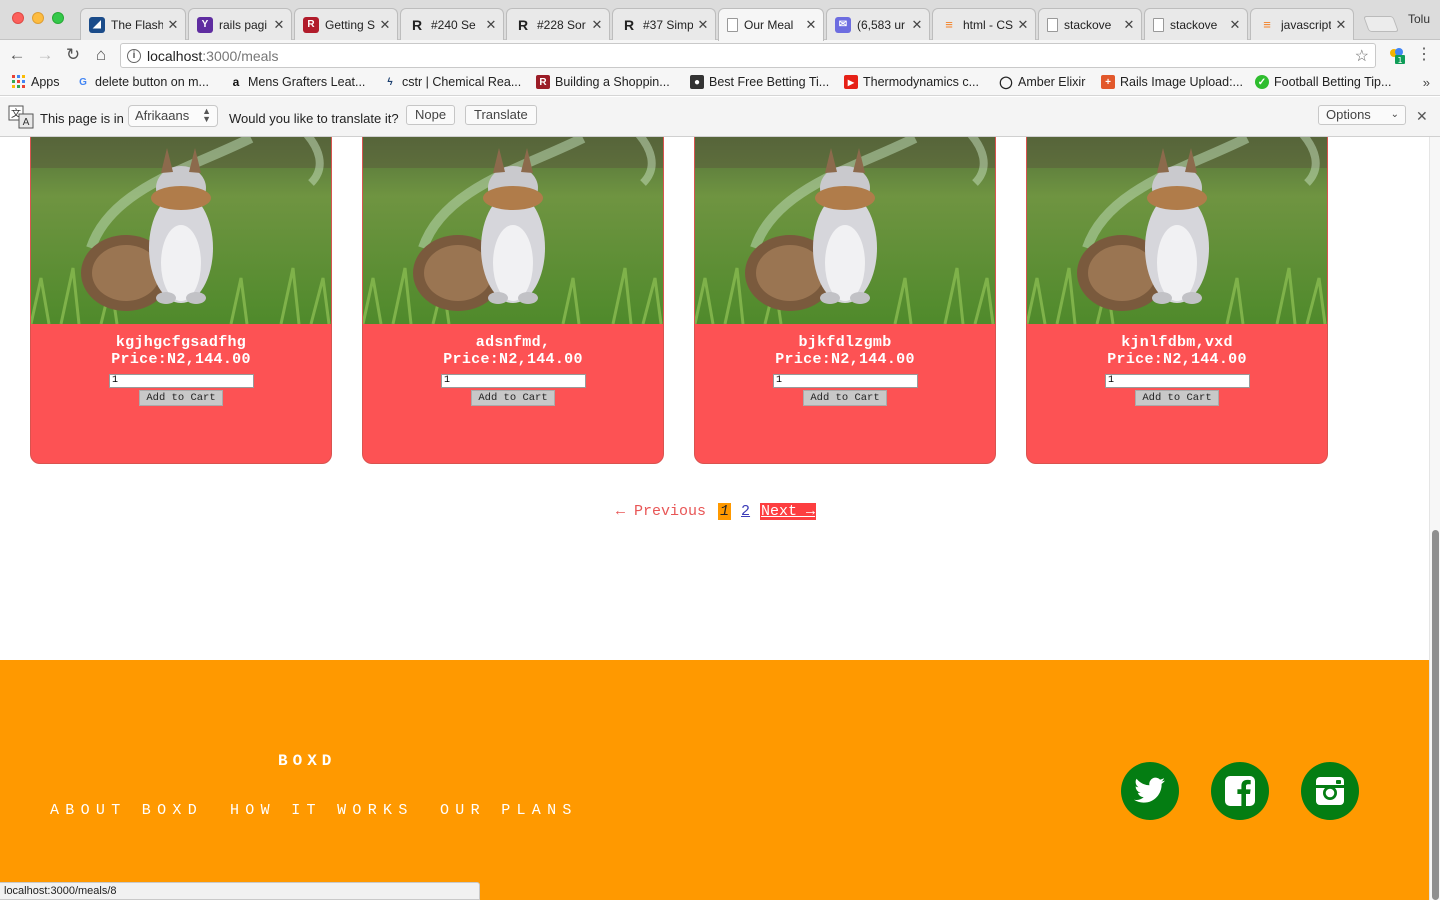 The width and height of the screenshot is (1440, 900). Describe the element at coordinates (732, 25) in the screenshot. I see `document-favicon-icon` at that location.